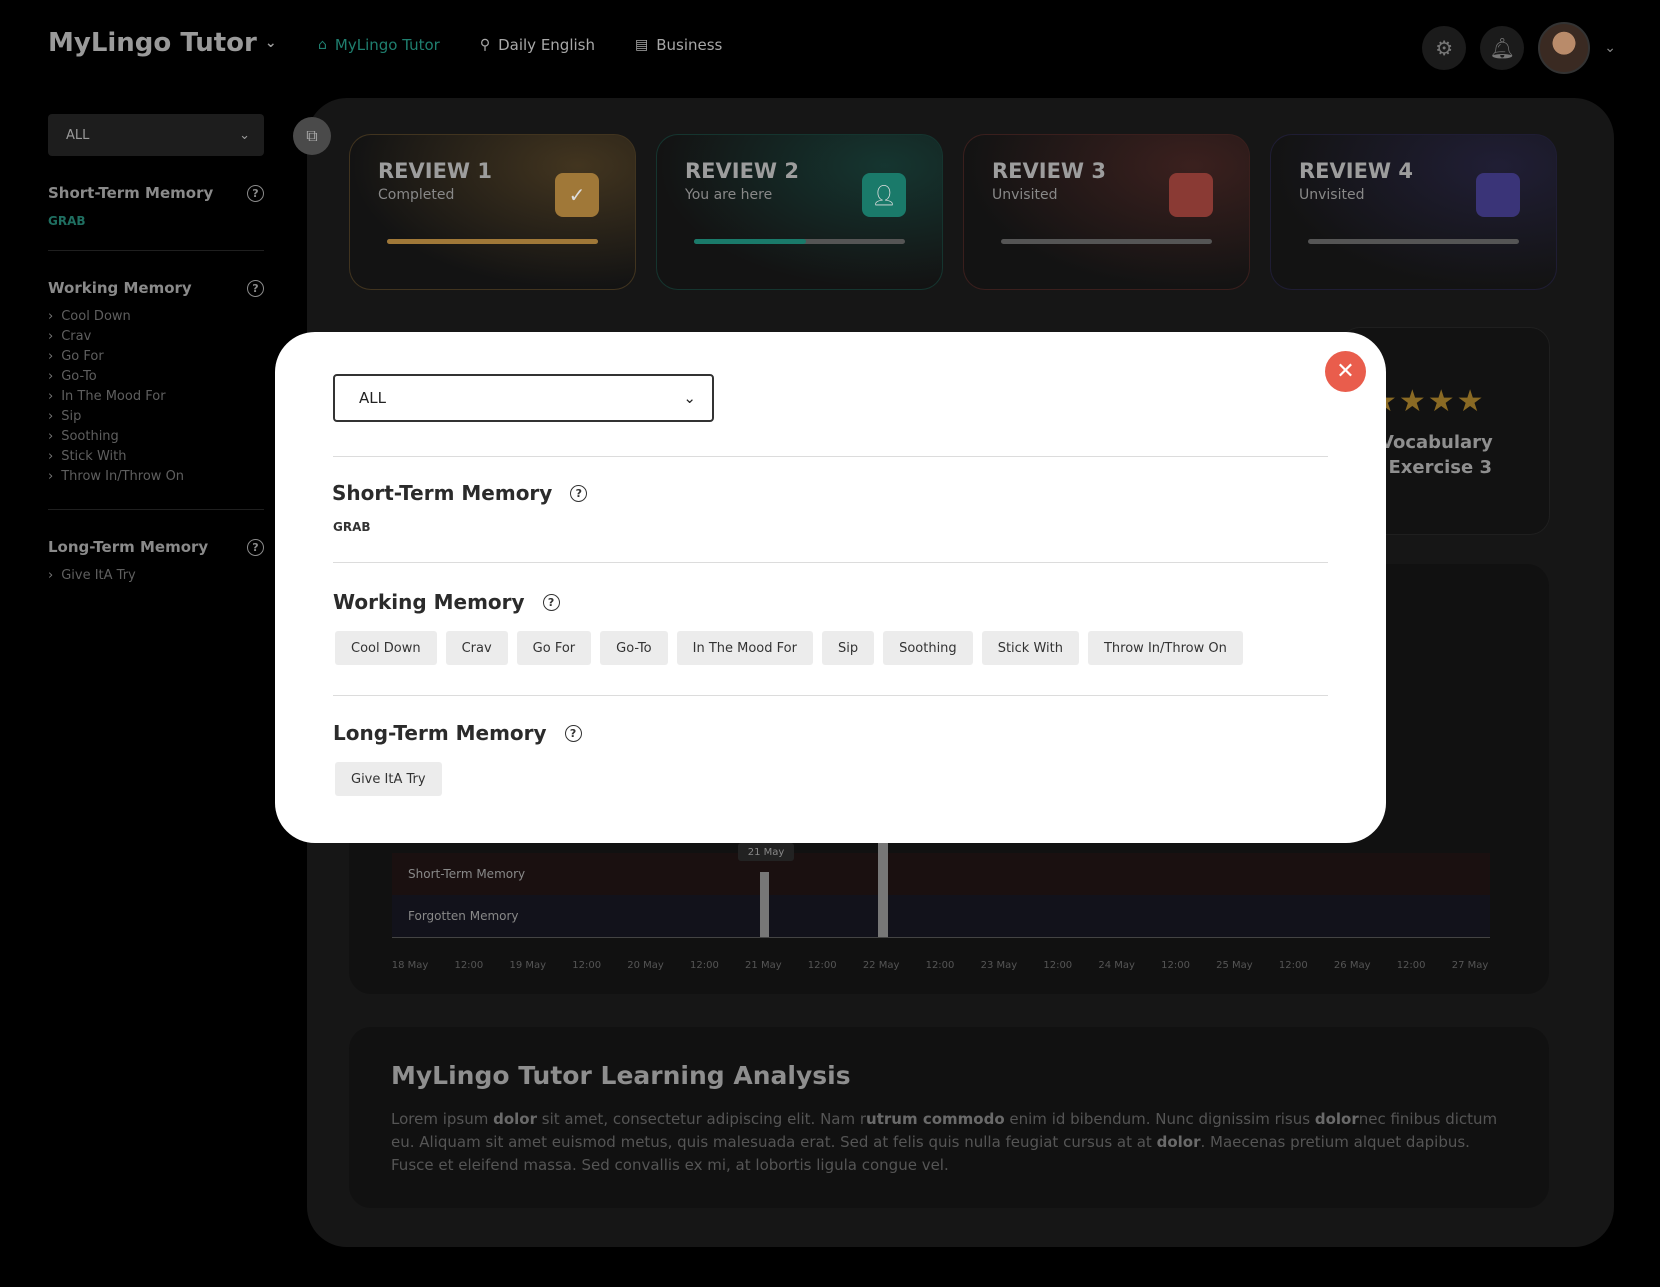 This screenshot has height=1287, width=1660. Describe the element at coordinates (744, 648) in the screenshot. I see `word-chip: In The Mood For` at that location.